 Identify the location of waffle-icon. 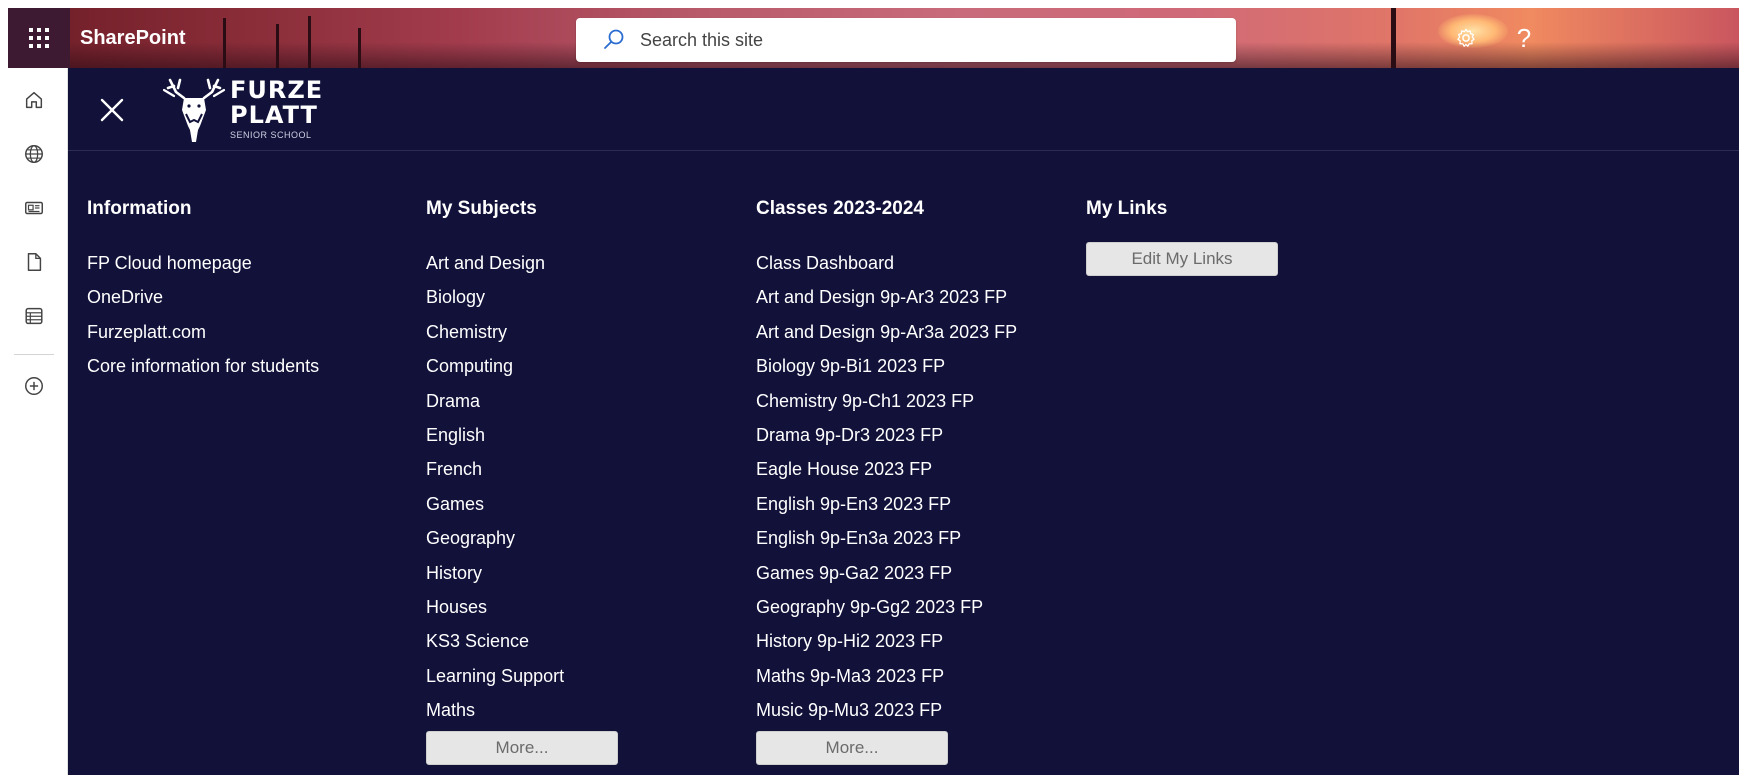
(39, 38).